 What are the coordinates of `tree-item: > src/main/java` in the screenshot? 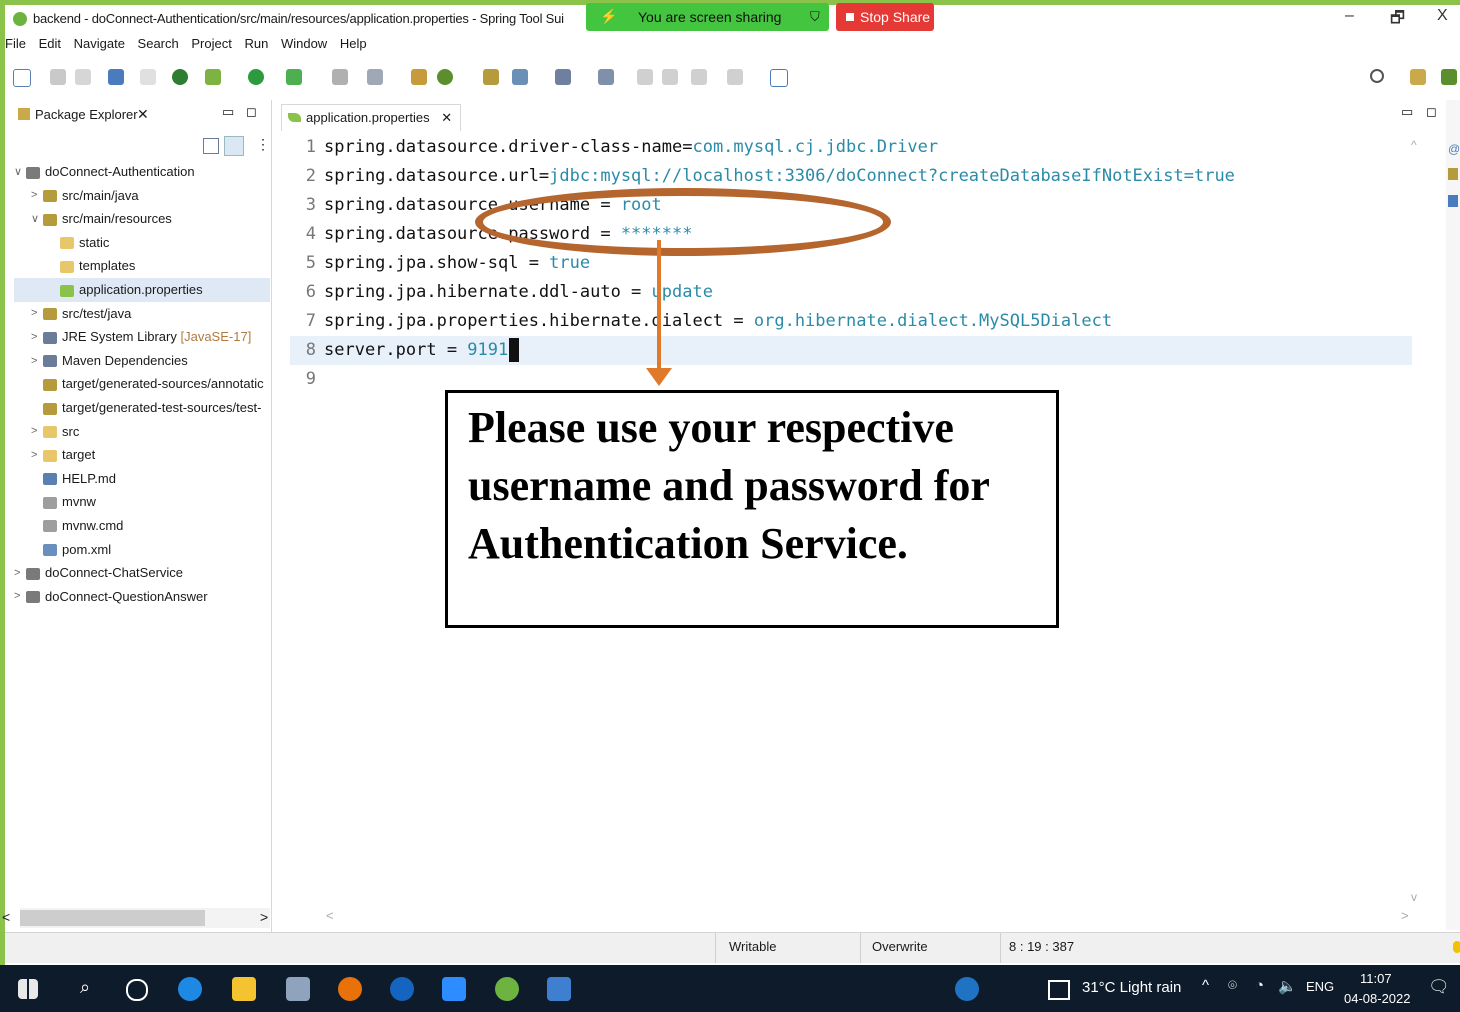 It's located at (142, 196).